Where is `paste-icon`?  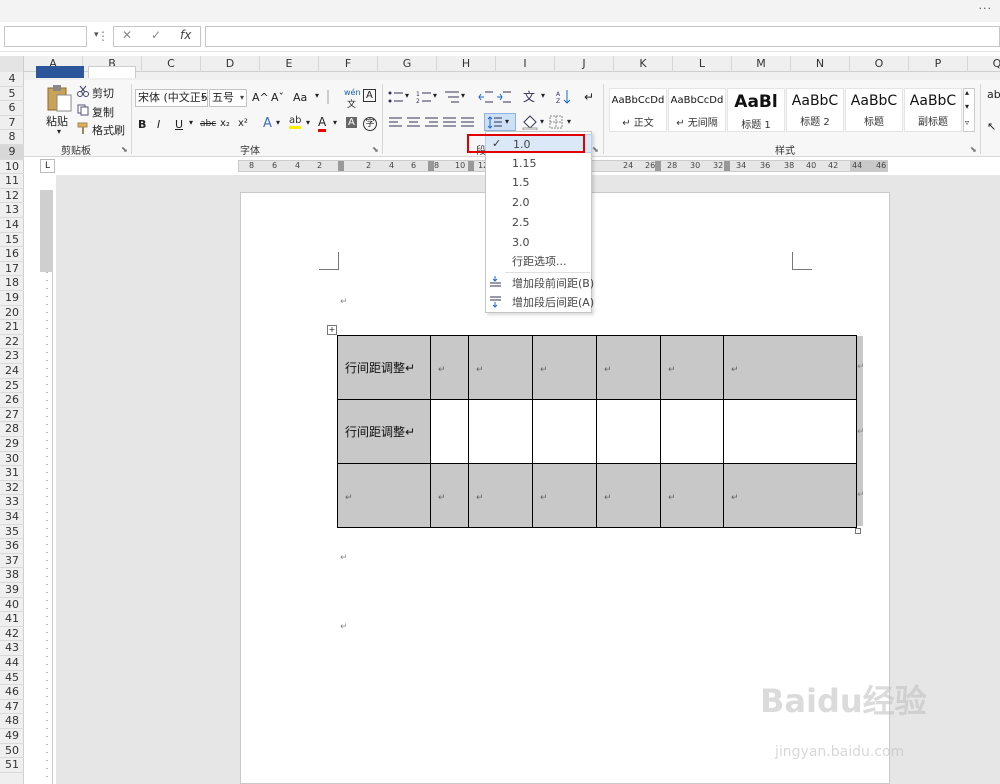 paste-icon is located at coordinates (59, 98).